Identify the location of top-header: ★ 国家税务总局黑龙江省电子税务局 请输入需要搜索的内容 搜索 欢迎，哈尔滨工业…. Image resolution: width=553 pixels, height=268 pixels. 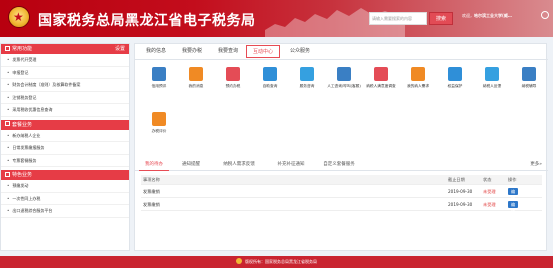
(276, 18).